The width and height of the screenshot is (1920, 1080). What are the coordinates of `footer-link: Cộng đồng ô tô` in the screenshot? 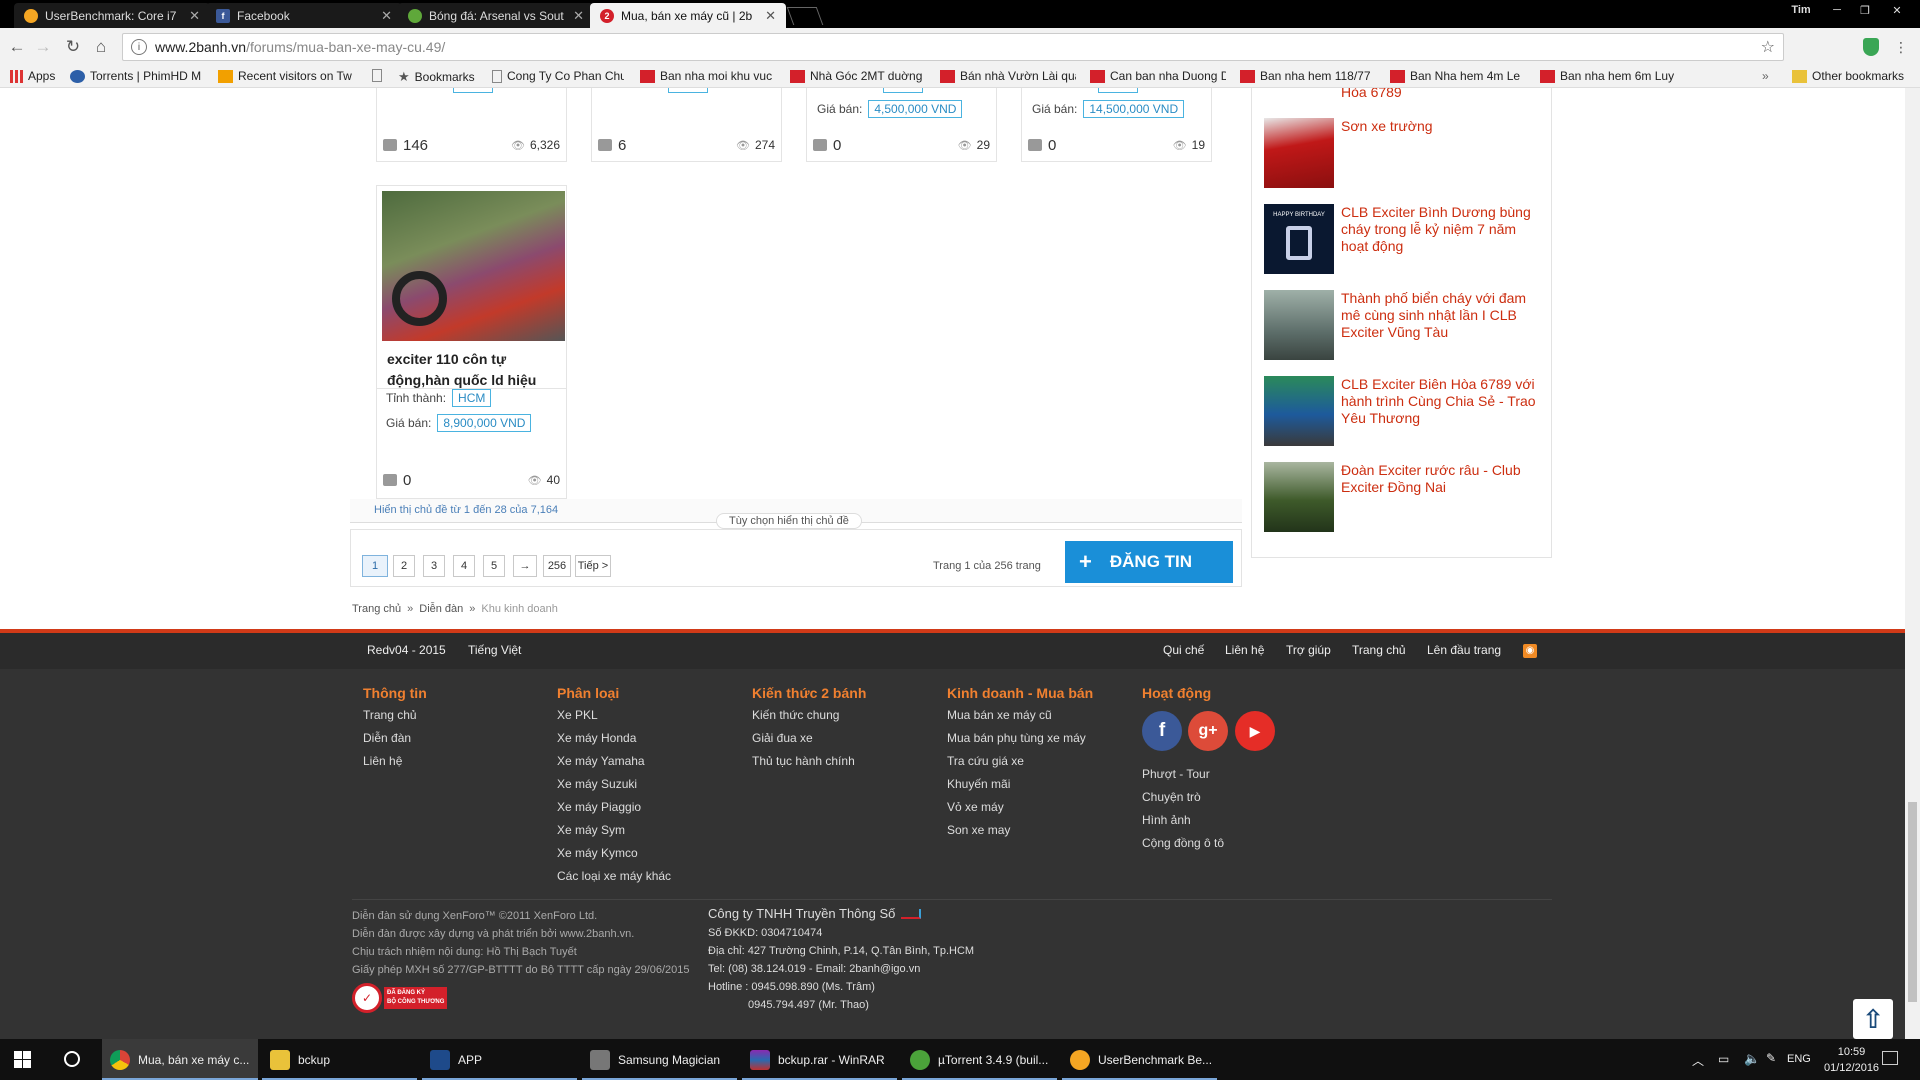 It's located at (1183, 843).